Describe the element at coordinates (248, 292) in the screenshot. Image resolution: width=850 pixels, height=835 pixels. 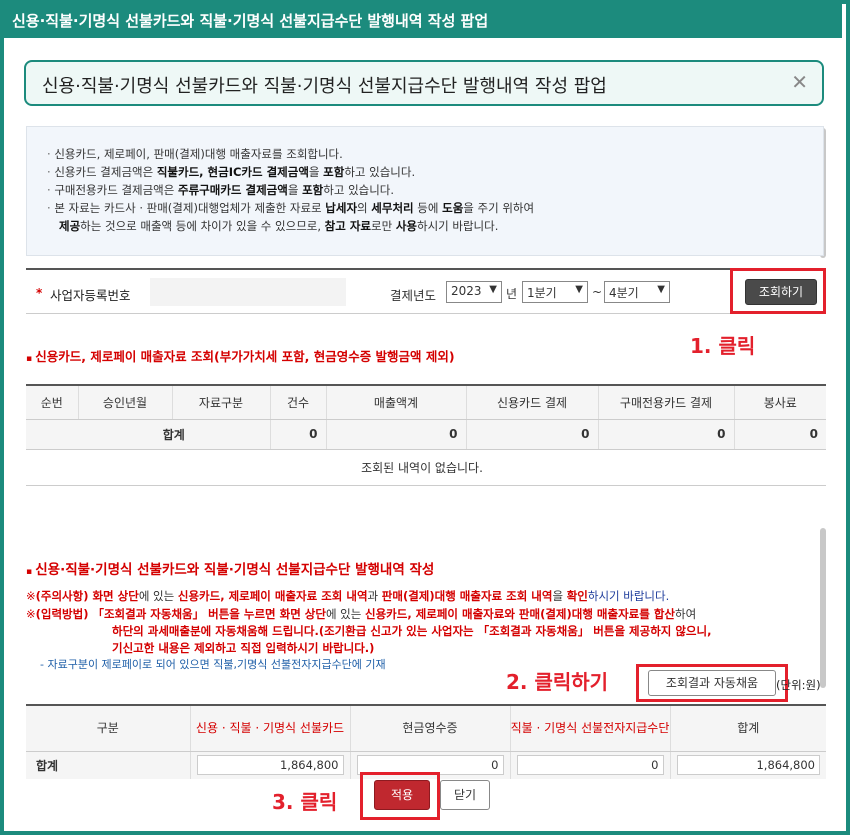
I see `bizno-input` at that location.